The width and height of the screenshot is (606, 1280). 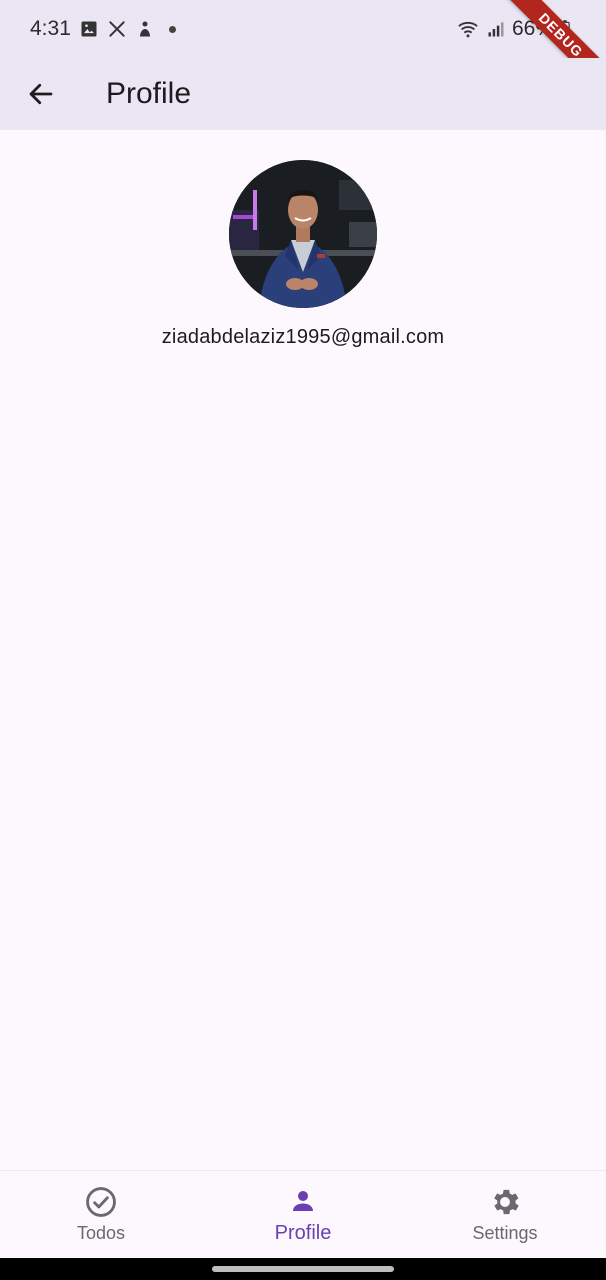 I want to click on battery-icon, so click(x=565, y=29).